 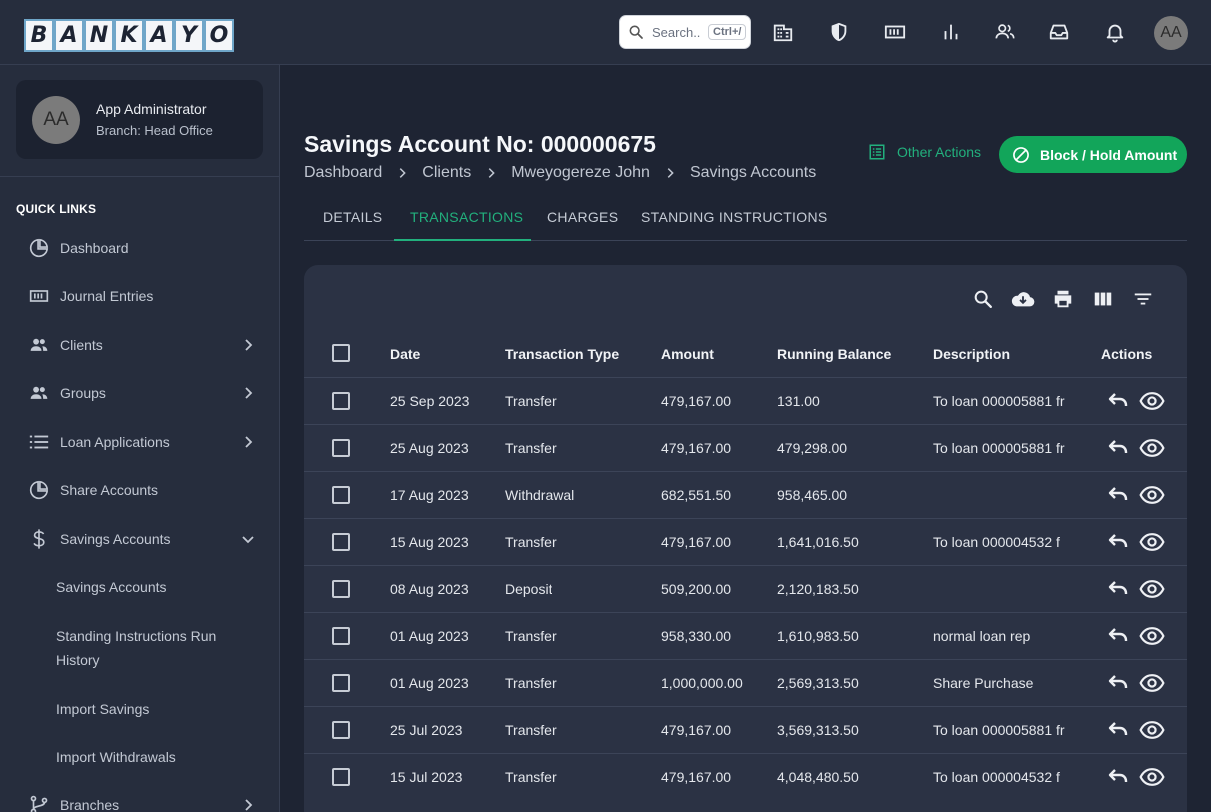 I want to click on sidebar-item-loan-applications: Loan Applications, so click(x=139, y=442).